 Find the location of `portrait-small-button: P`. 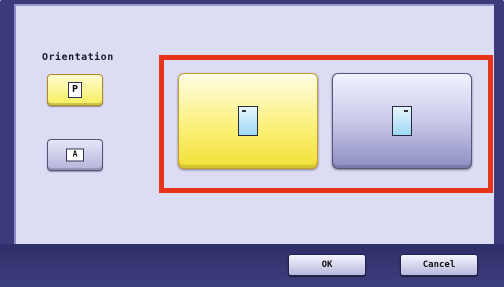

portrait-small-button: P is located at coordinates (75, 90).